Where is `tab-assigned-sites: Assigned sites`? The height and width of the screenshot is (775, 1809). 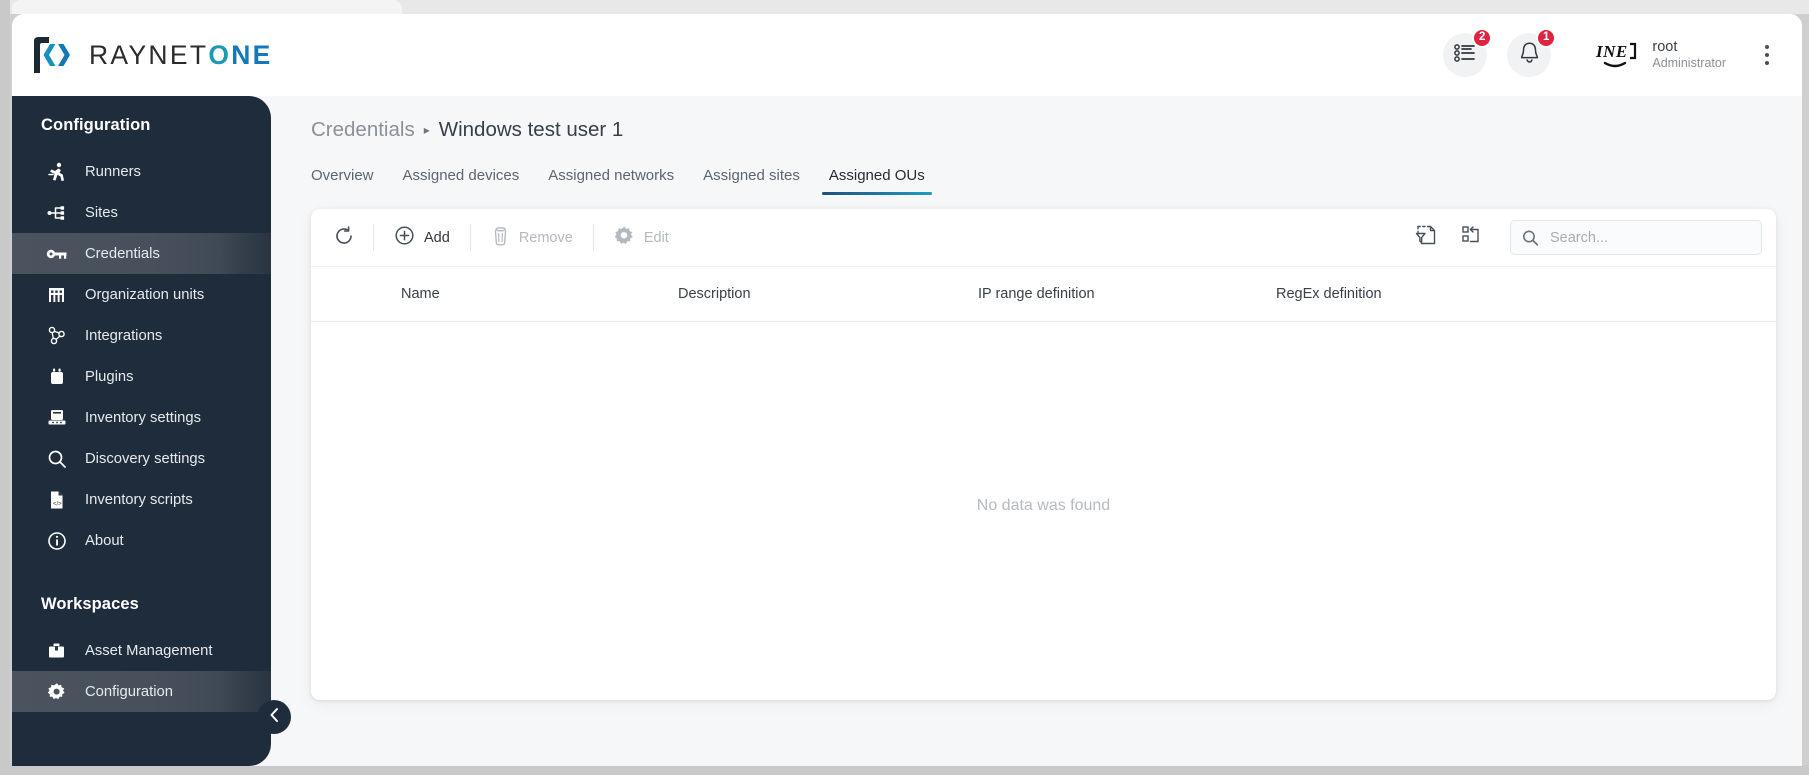 tab-assigned-sites: Assigned sites is located at coordinates (751, 181).